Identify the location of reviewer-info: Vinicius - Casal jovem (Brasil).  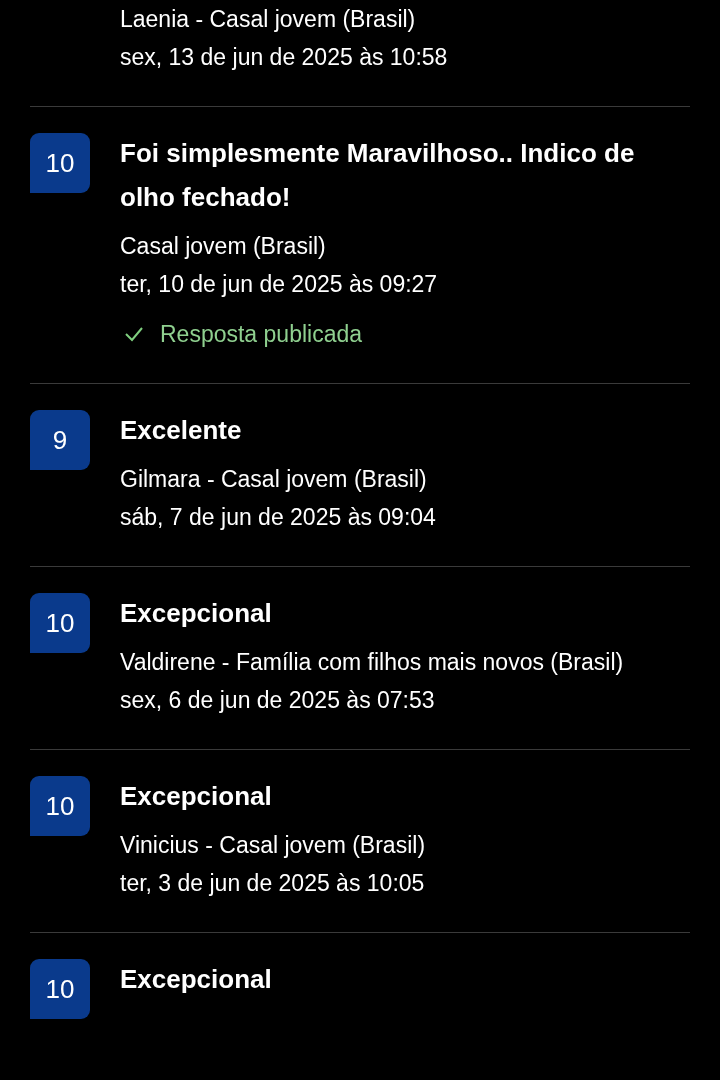
(273, 845).